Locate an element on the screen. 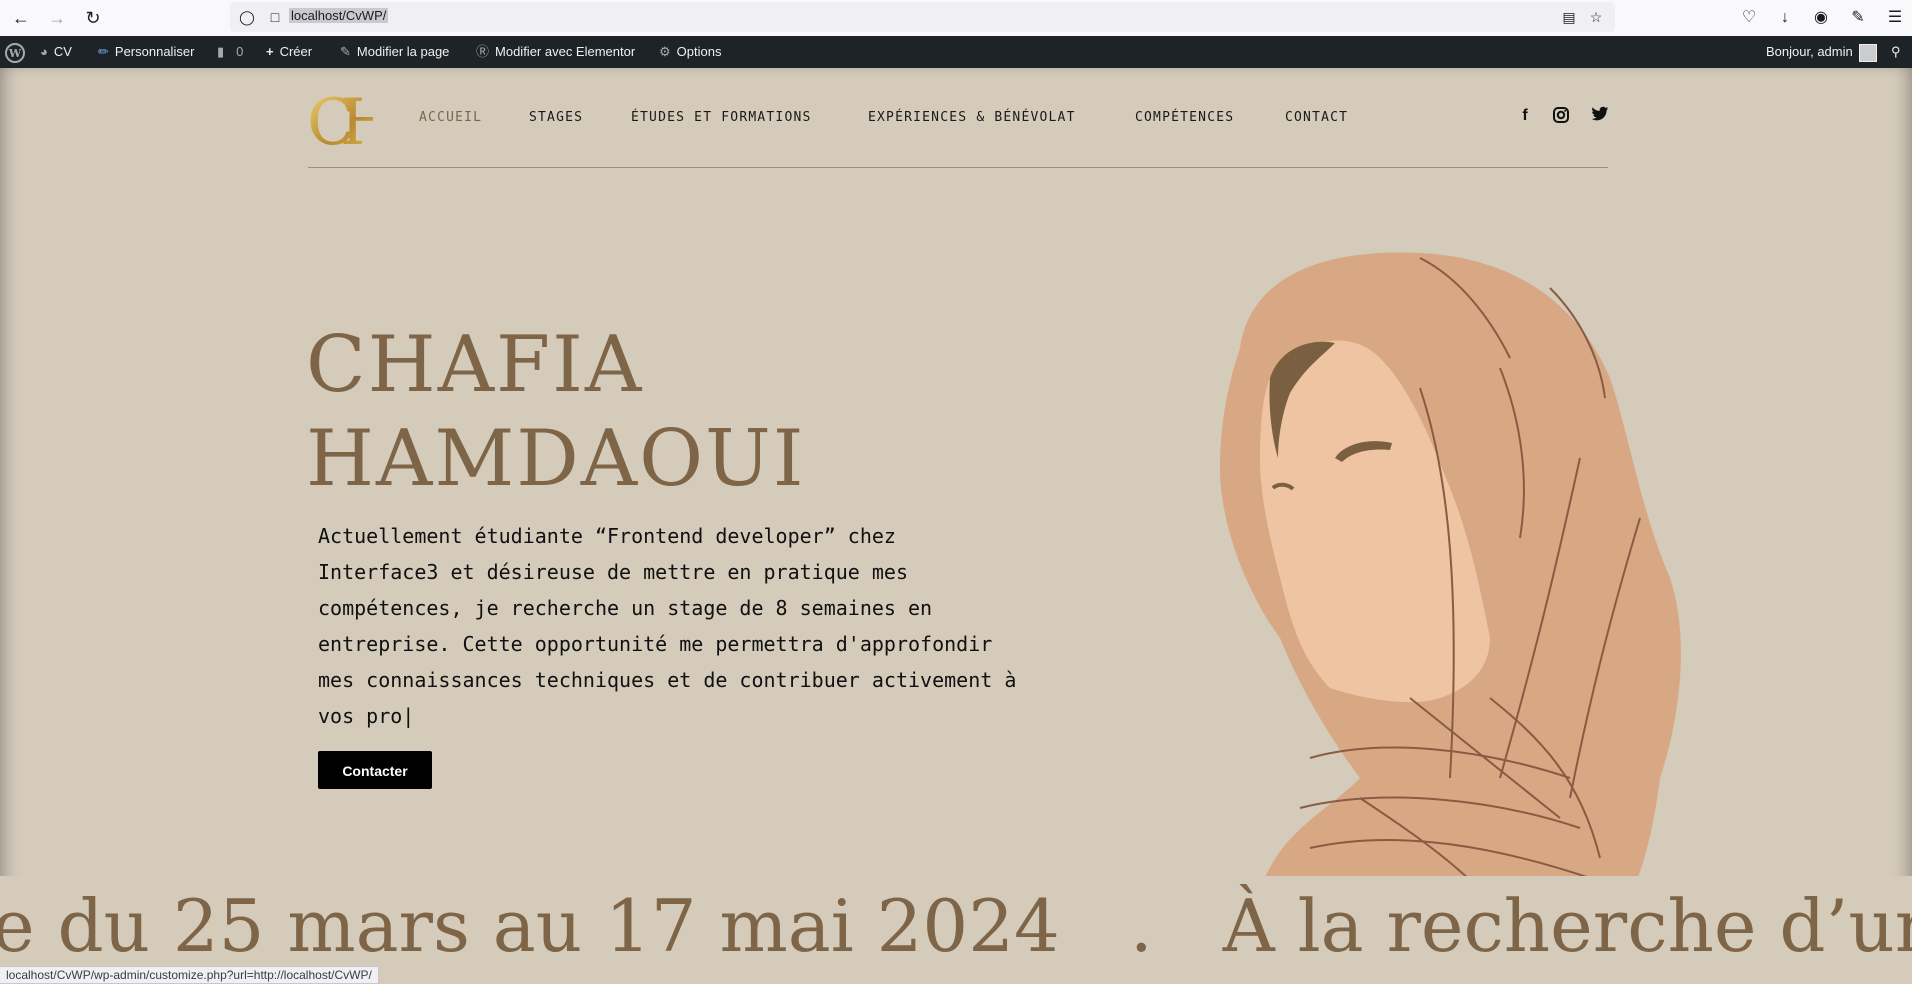 This screenshot has width=1912, height=984. menu-icon: ☰ is located at coordinates (1895, 18).